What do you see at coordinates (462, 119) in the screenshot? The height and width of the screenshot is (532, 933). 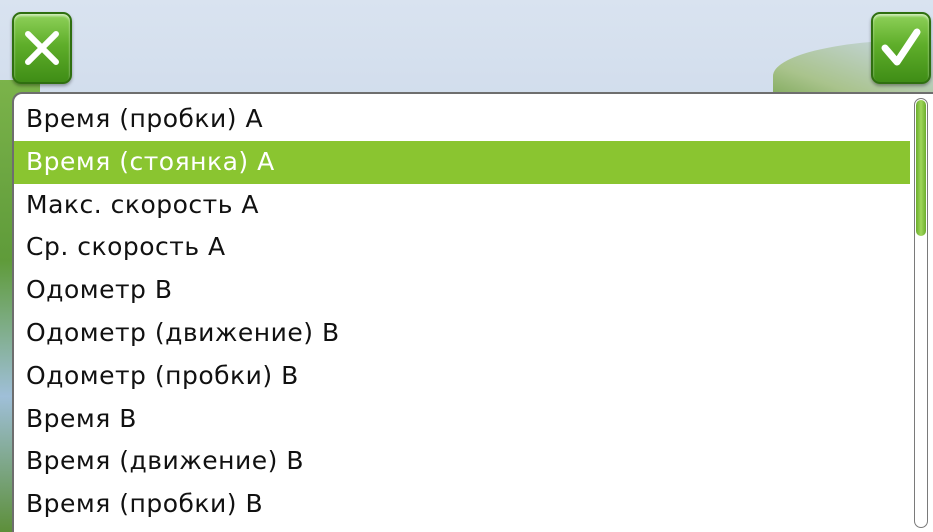 I see `list-item: Время (пробки) А` at bounding box center [462, 119].